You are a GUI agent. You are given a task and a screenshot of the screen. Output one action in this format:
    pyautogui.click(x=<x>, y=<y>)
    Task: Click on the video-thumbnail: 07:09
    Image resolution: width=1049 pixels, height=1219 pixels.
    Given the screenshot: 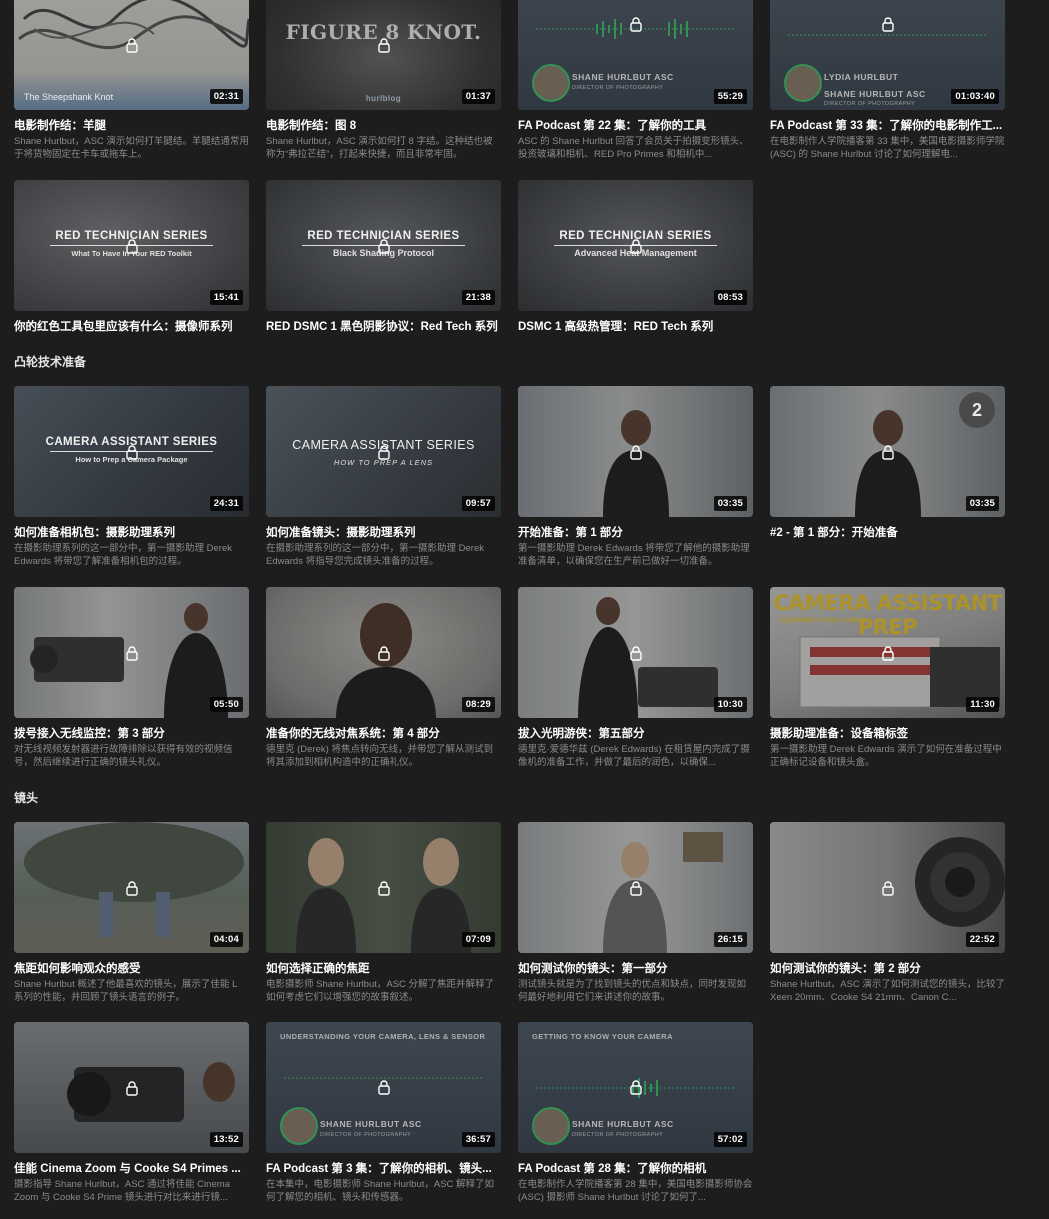 What is the action you would take?
    pyautogui.click(x=383, y=887)
    